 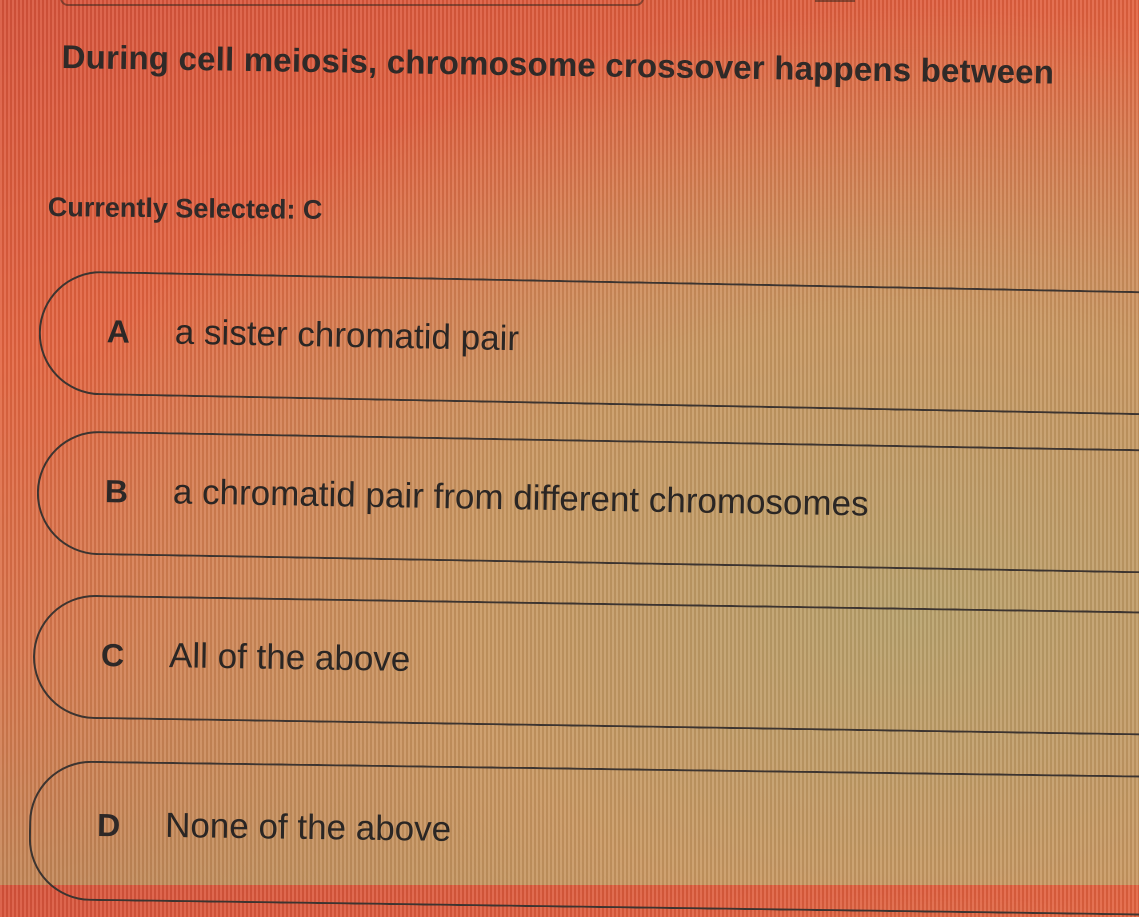 What do you see at coordinates (112, 655) in the screenshot?
I see `option-letter-c: C` at bounding box center [112, 655].